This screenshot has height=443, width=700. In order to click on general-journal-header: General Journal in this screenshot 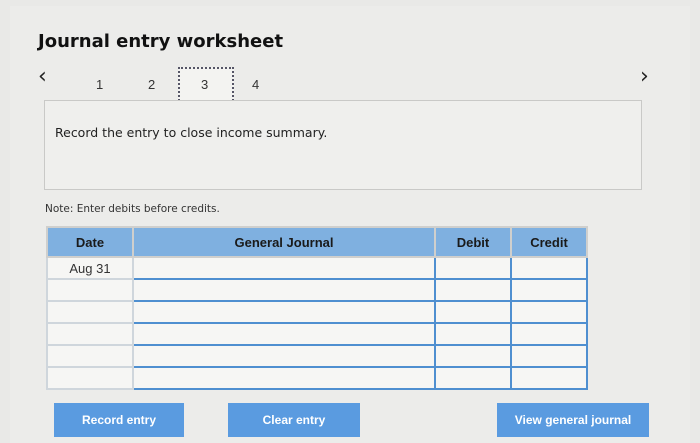, I will do `click(284, 242)`.